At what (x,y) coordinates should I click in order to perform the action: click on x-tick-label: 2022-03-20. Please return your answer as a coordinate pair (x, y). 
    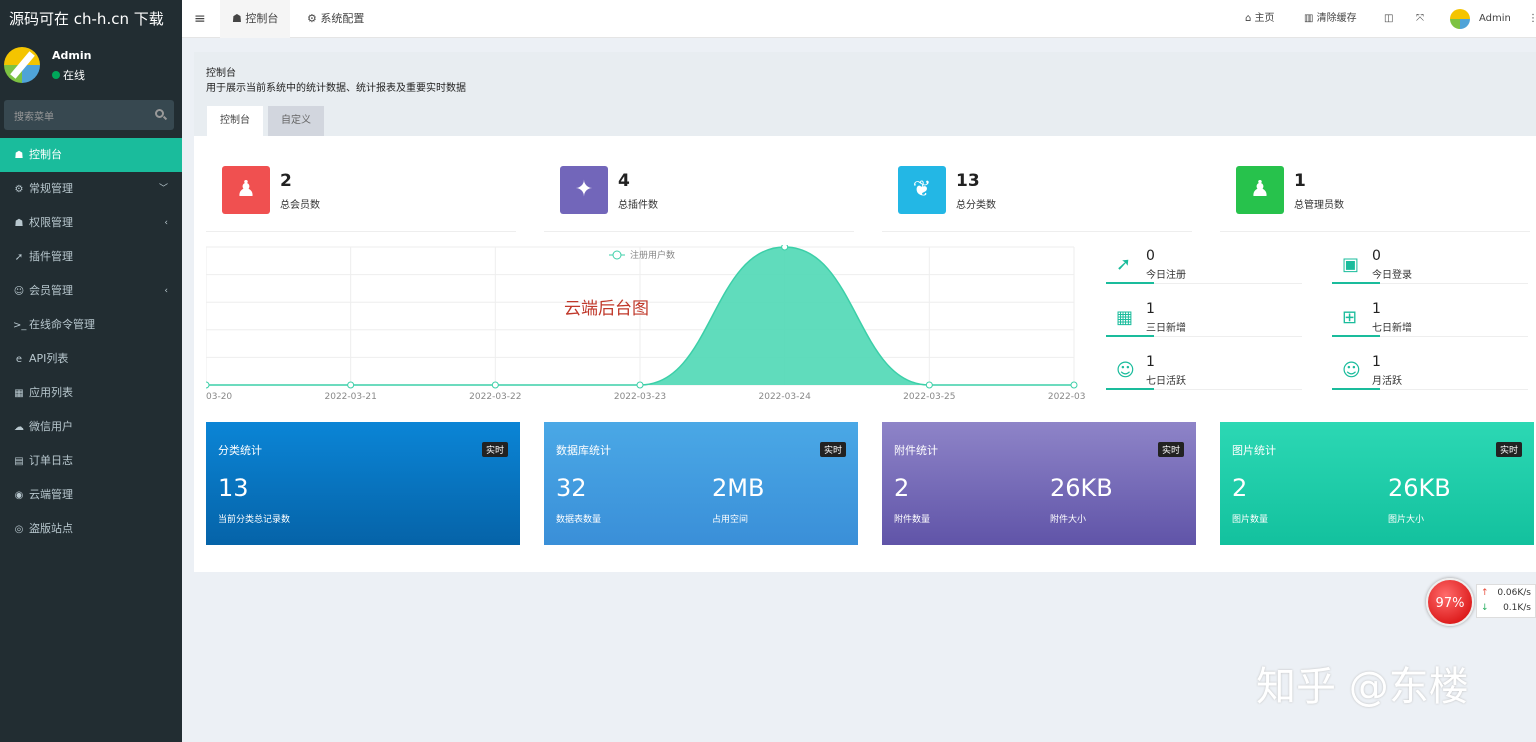
    Looking at the image, I should click on (219, 397).